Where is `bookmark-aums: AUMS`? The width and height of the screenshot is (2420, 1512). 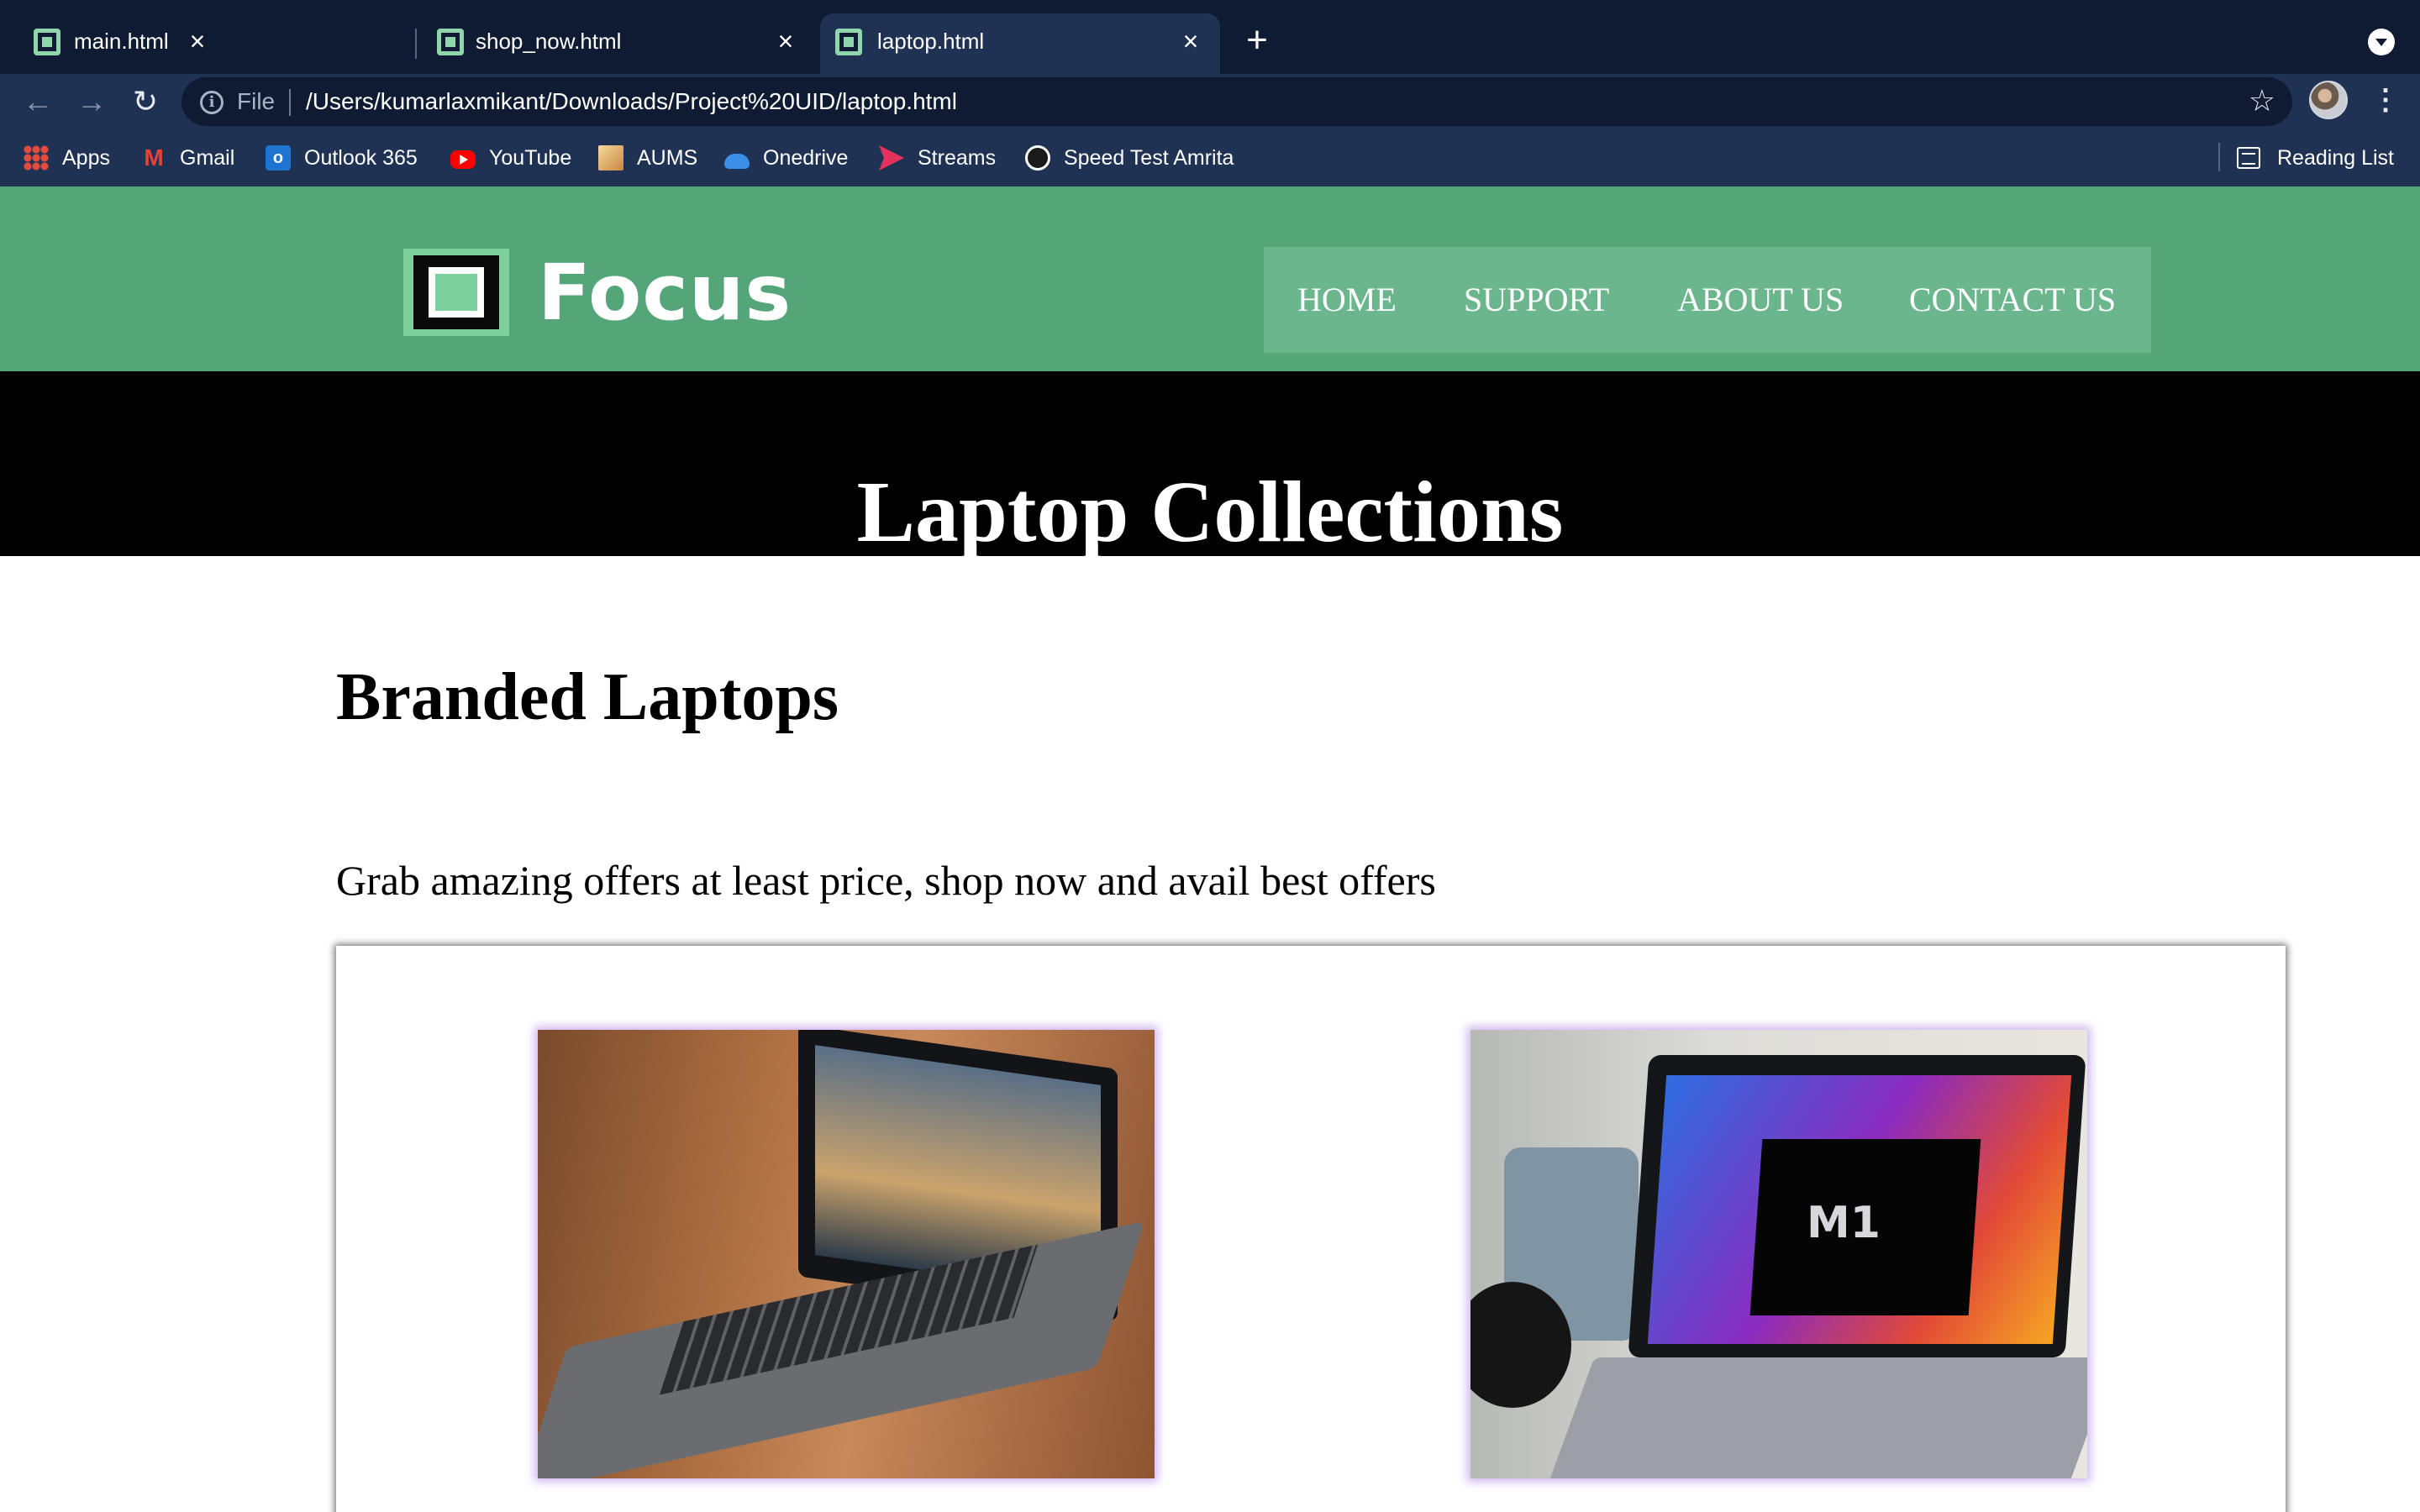
bookmark-aums: AUMS is located at coordinates (647, 158).